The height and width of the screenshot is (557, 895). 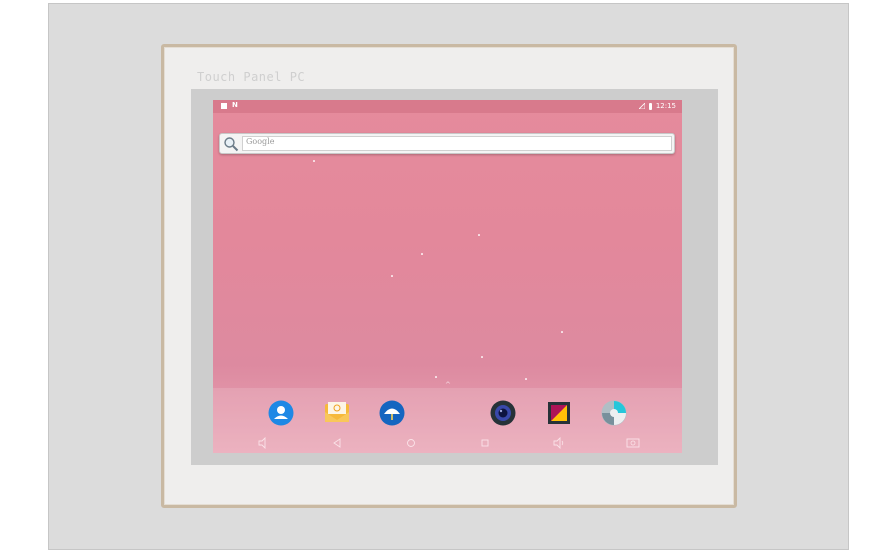 I want to click on home-icon, so click(x=411, y=443).